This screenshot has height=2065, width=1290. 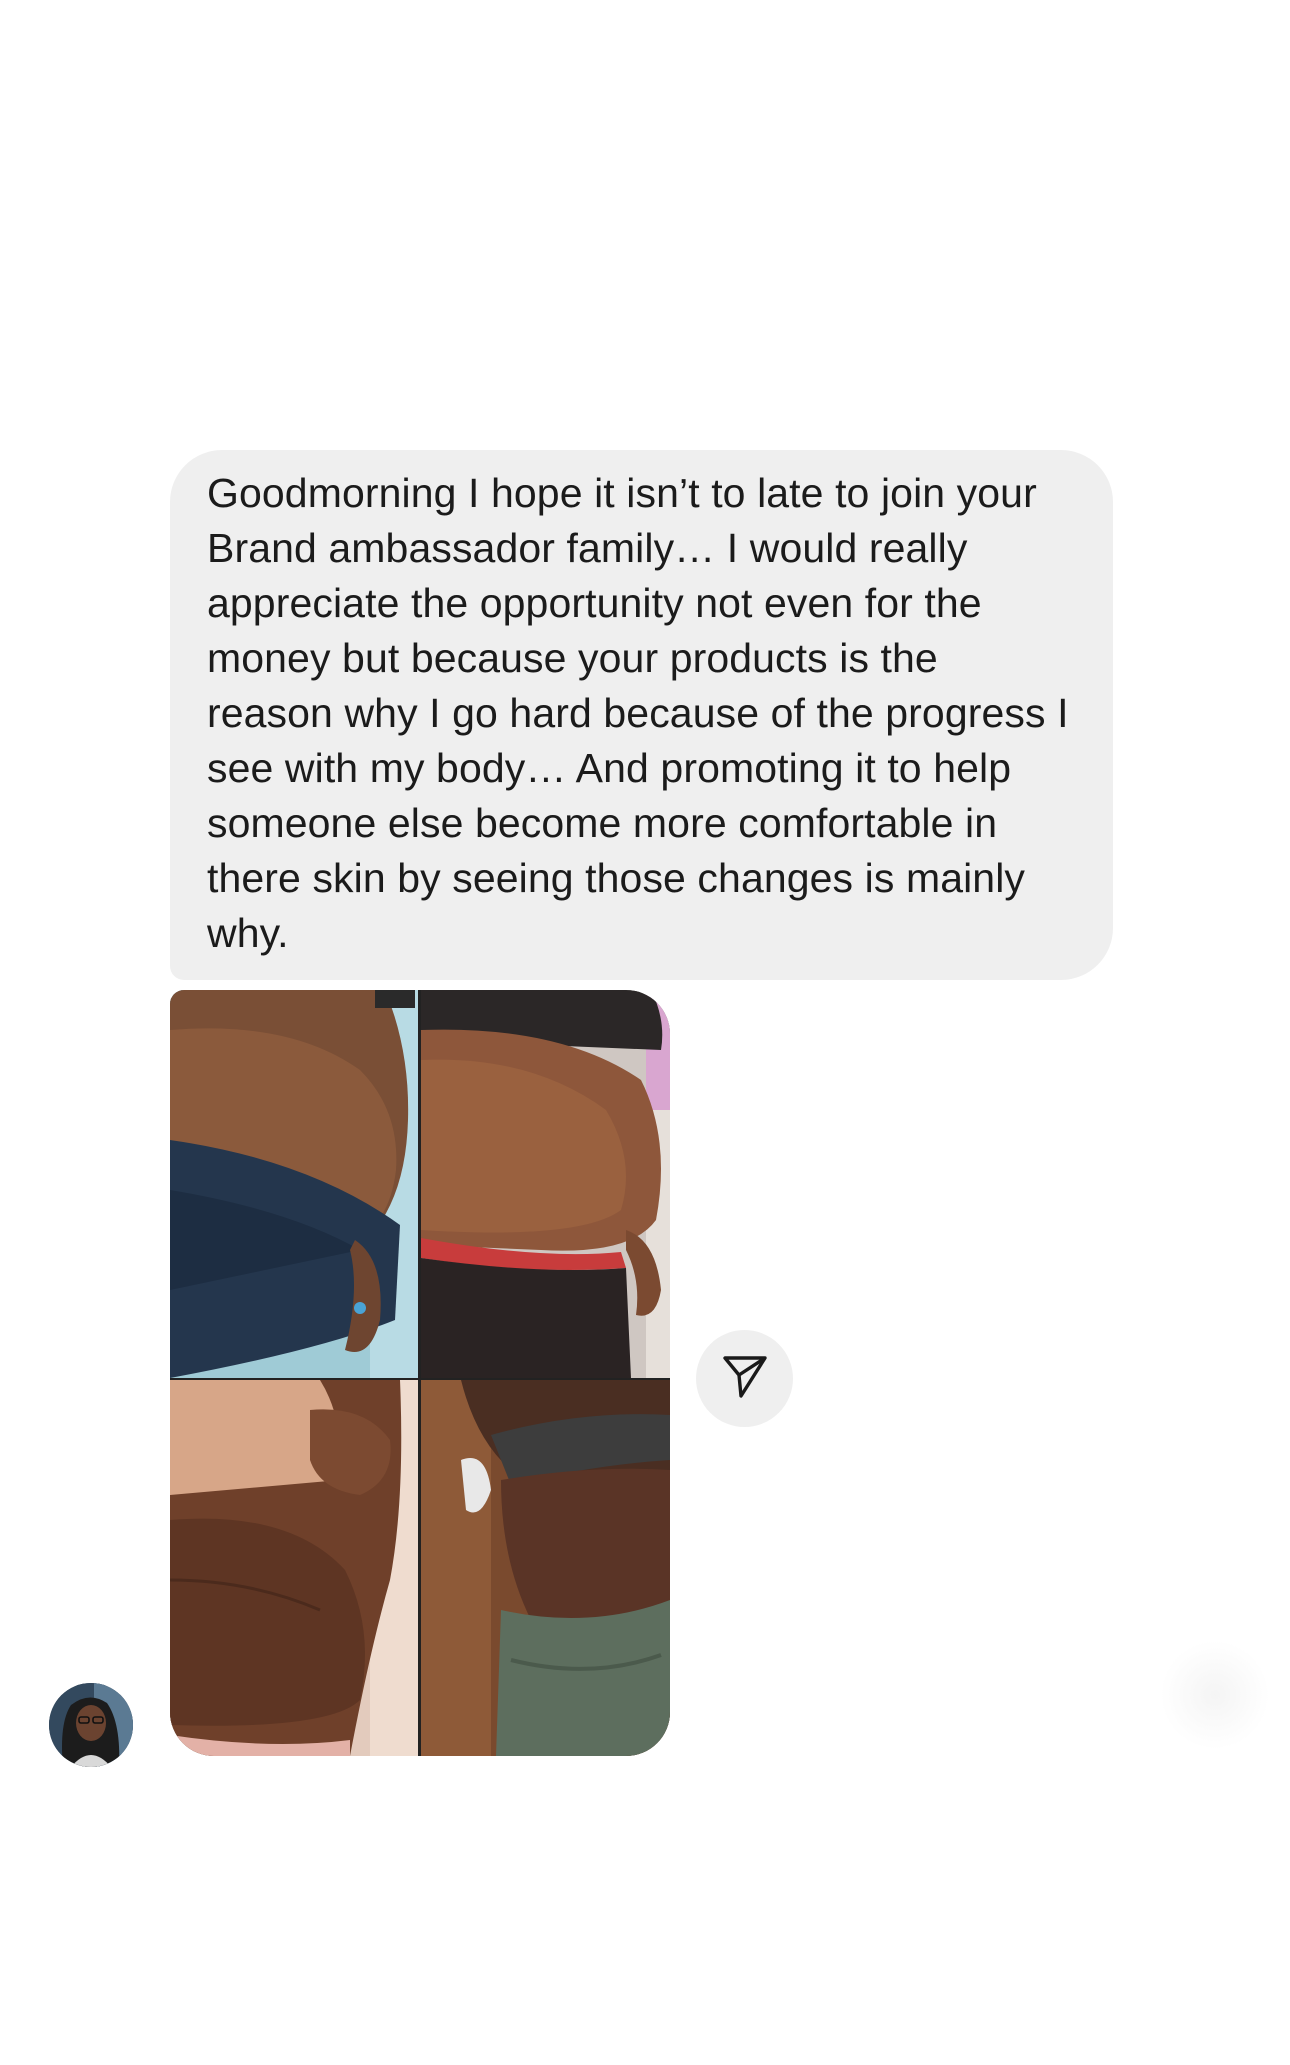 What do you see at coordinates (1215, 1695) in the screenshot?
I see `background-smudge` at bounding box center [1215, 1695].